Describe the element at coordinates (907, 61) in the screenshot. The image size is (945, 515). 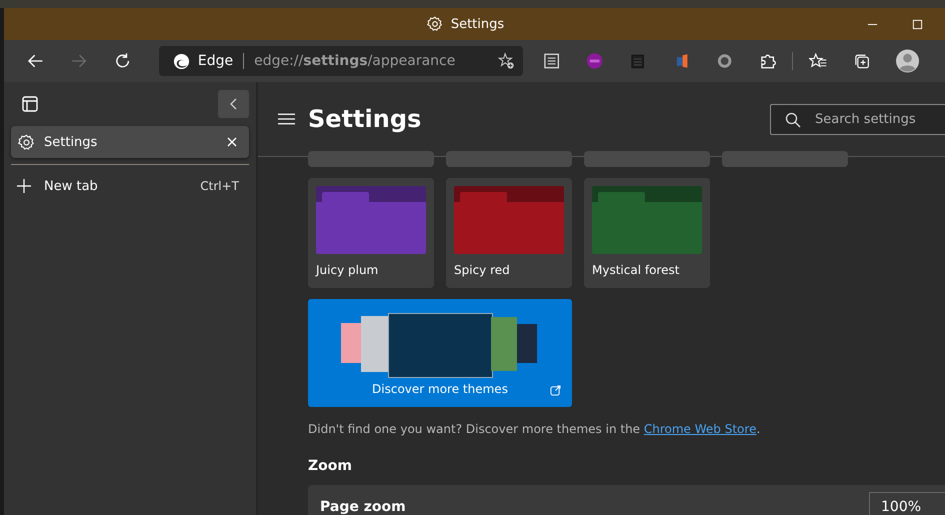
I see `avatar-icon` at that location.